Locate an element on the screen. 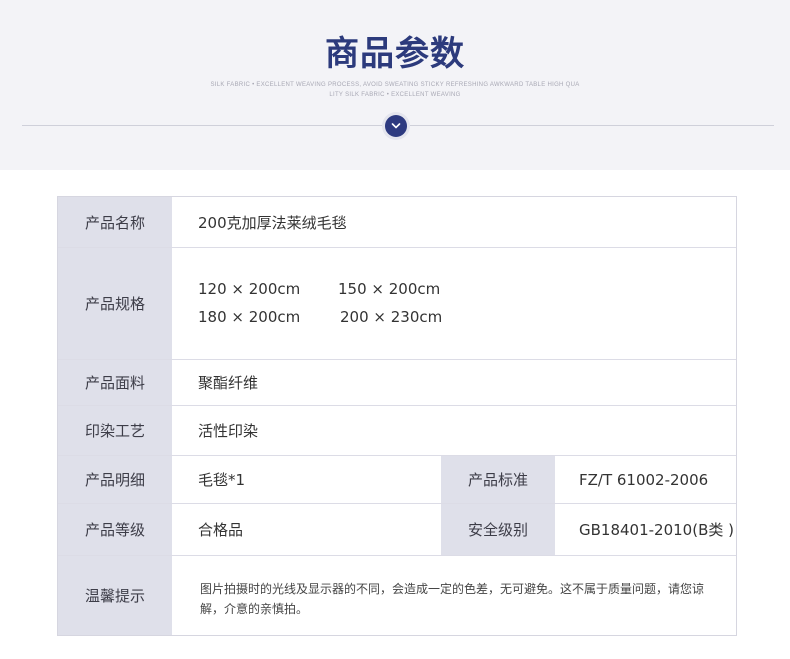 This screenshot has width=790, height=659. label-product-grade: 产品等级 is located at coordinates (115, 529).